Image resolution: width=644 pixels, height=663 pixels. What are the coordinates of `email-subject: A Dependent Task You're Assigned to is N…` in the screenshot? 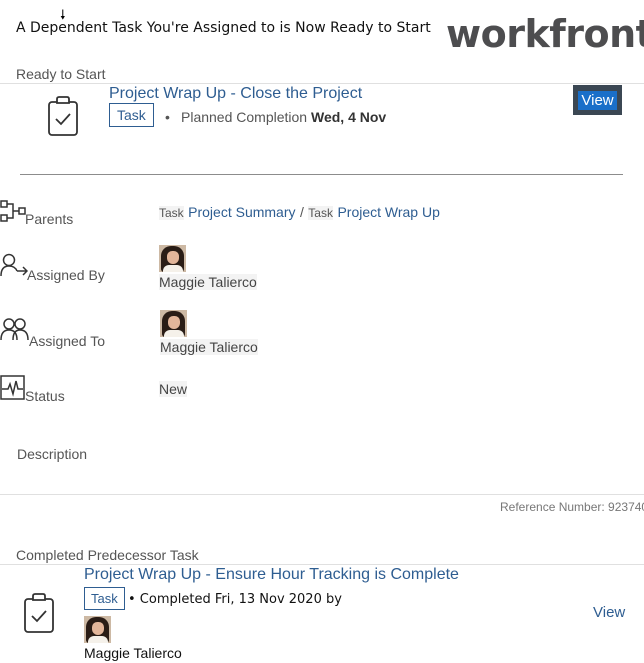 It's located at (223, 28).